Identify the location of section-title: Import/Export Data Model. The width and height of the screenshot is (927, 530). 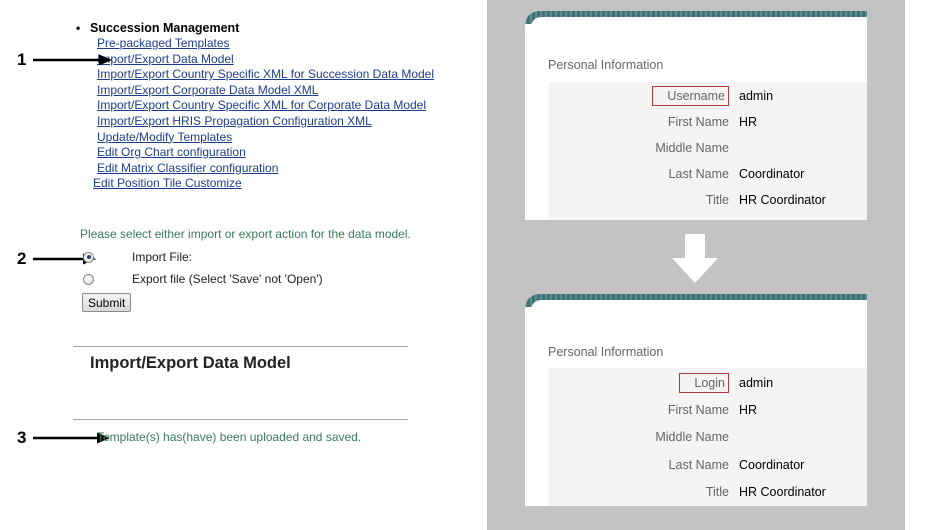
(190, 363).